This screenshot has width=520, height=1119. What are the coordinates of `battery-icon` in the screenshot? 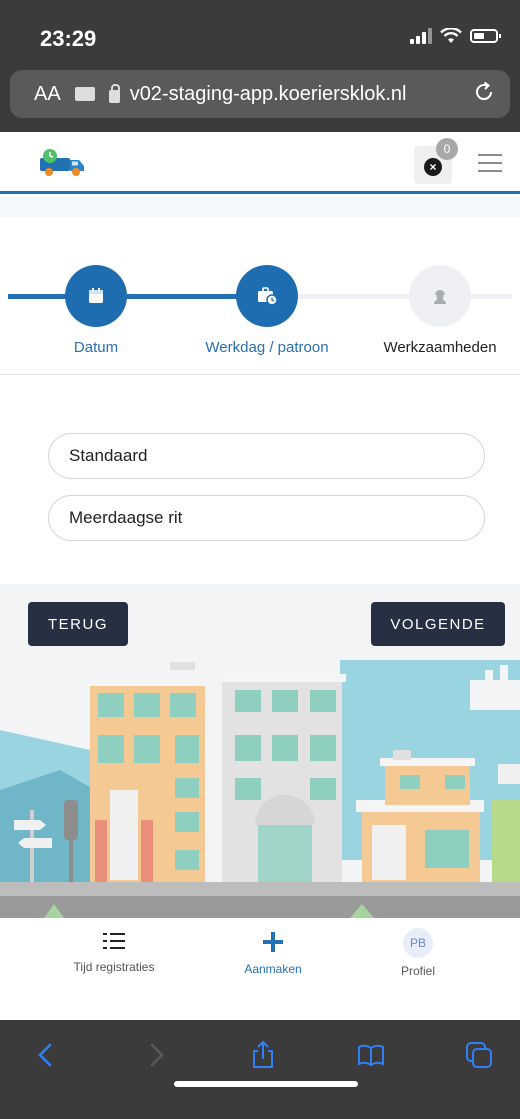 It's located at (485, 36).